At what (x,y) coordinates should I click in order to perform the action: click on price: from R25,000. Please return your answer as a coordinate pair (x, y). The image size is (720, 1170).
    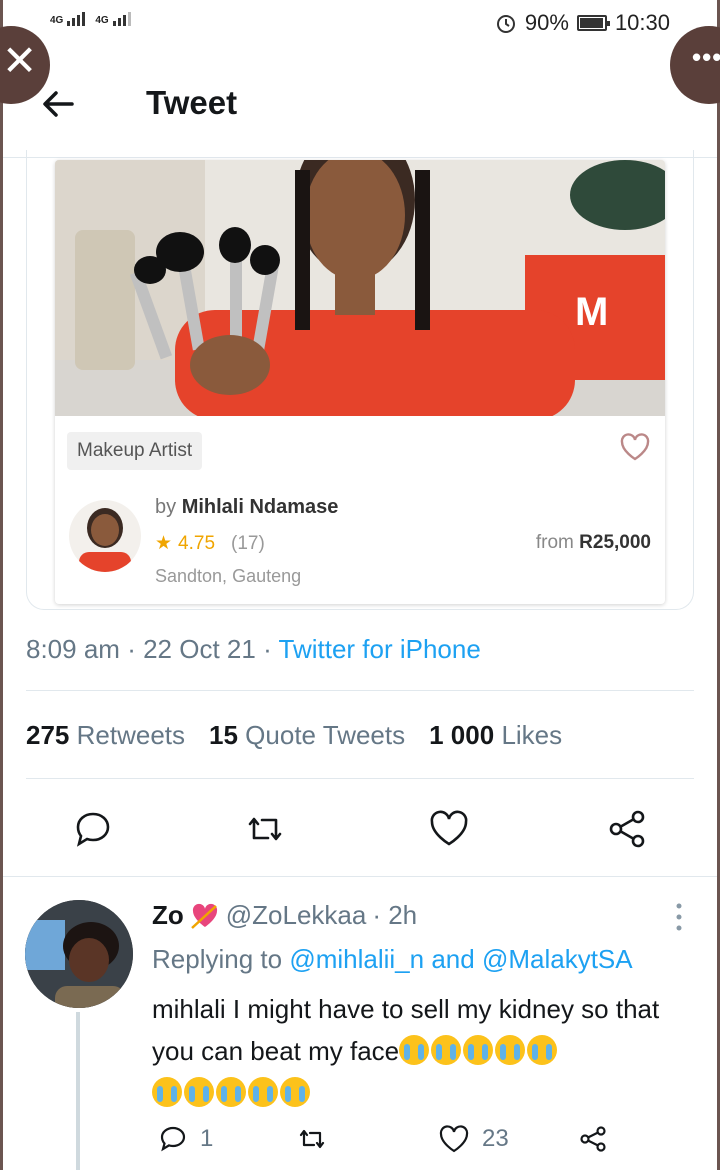
    Looking at the image, I should click on (593, 543).